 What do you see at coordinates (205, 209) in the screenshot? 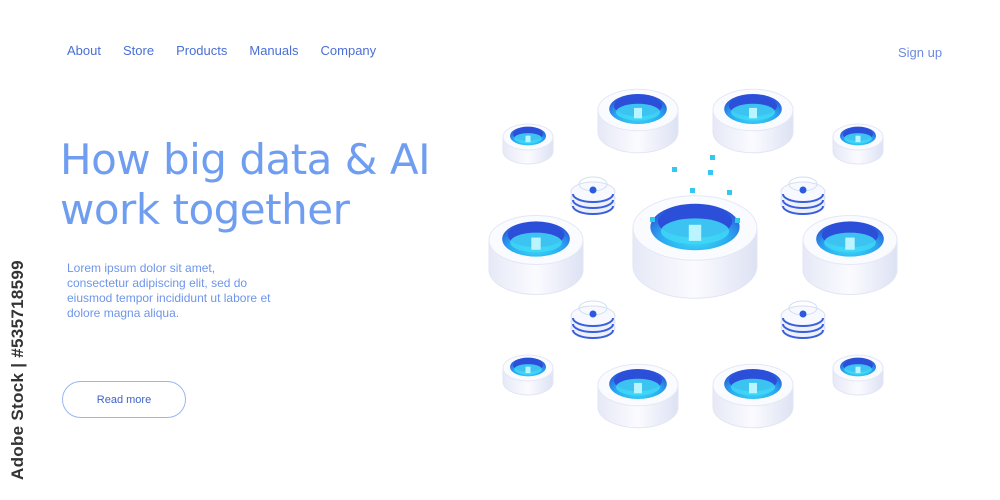
I see `hero-title-line2: work together` at bounding box center [205, 209].